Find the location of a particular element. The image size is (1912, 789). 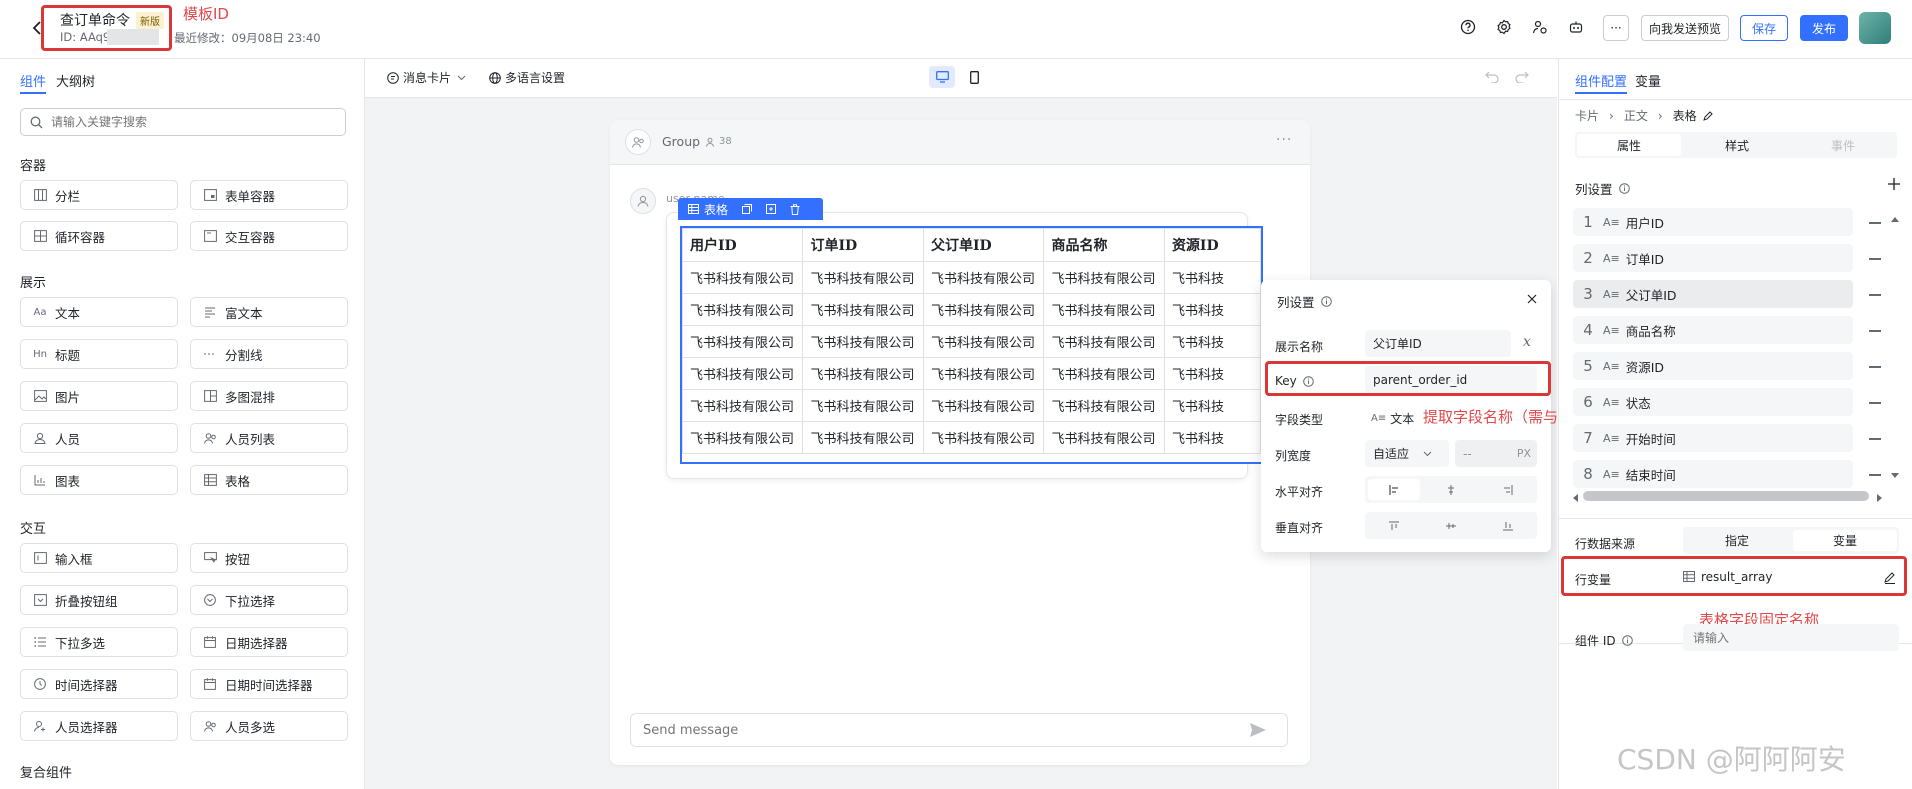

scroll-left-arrow-icon is located at coordinates (1575, 498).